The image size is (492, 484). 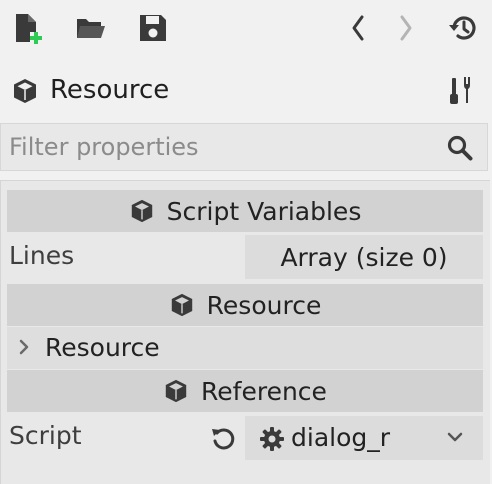 I want to click on history-forward-button, so click(x=406, y=28).